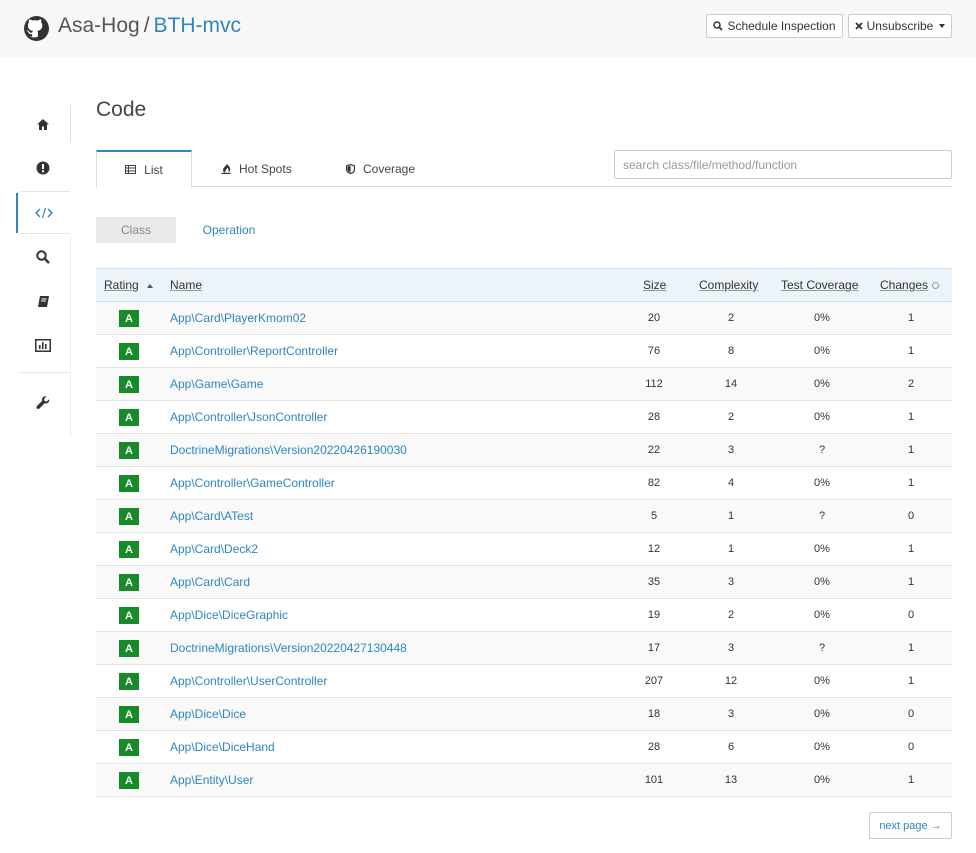 The image size is (976, 853). Describe the element at coordinates (149, 285) in the screenshot. I see `sort-asc-icon` at that location.